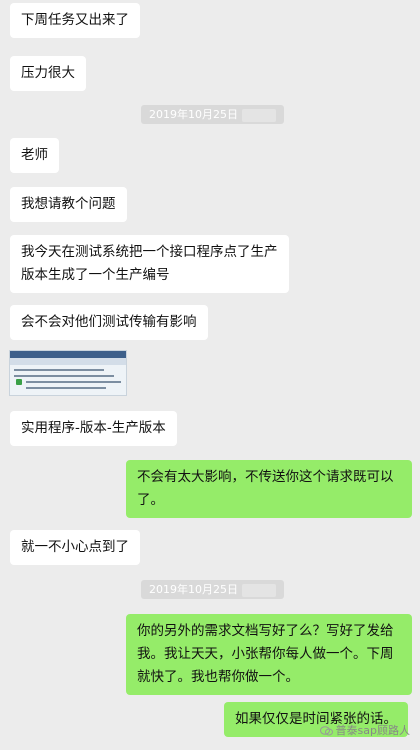 This screenshot has width=420, height=750. What do you see at coordinates (75, 20) in the screenshot?
I see `incoming-message: 下周任务又出来了` at bounding box center [75, 20].